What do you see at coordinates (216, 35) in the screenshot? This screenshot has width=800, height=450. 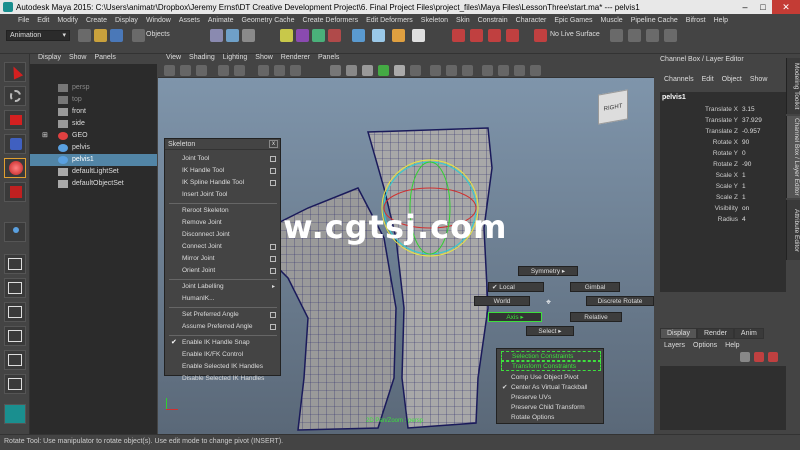 I see `select-hierarchy-icon` at bounding box center [216, 35].